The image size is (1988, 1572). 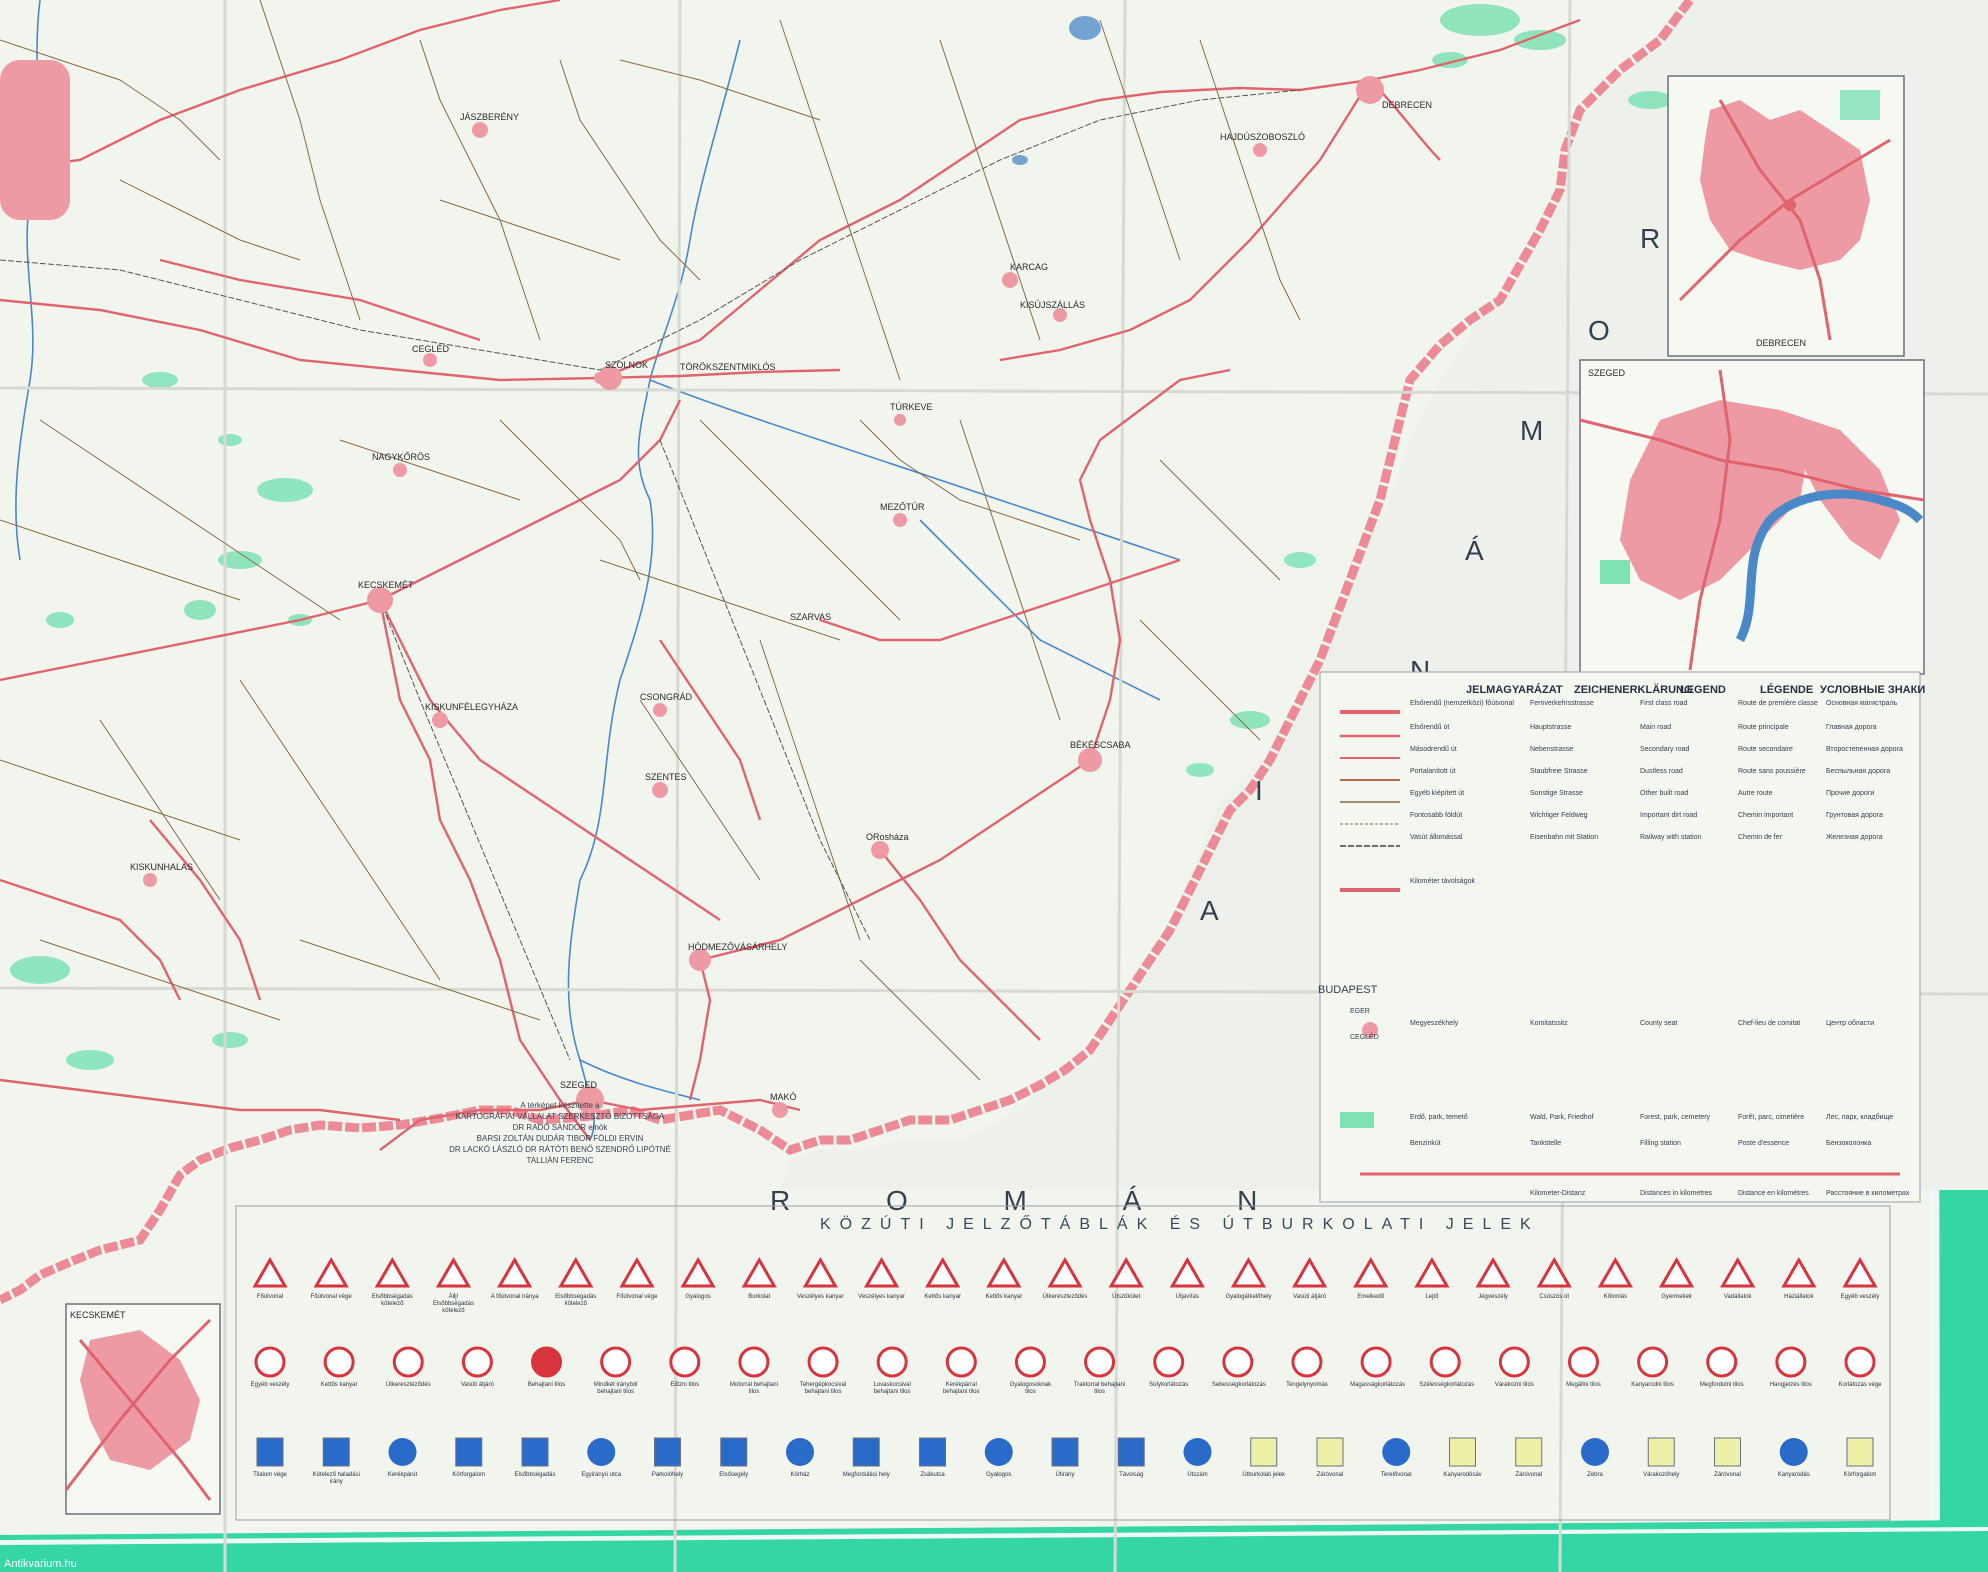 I want to click on sign-1-22-label: Csúszós út, so click(x=1554, y=1297).